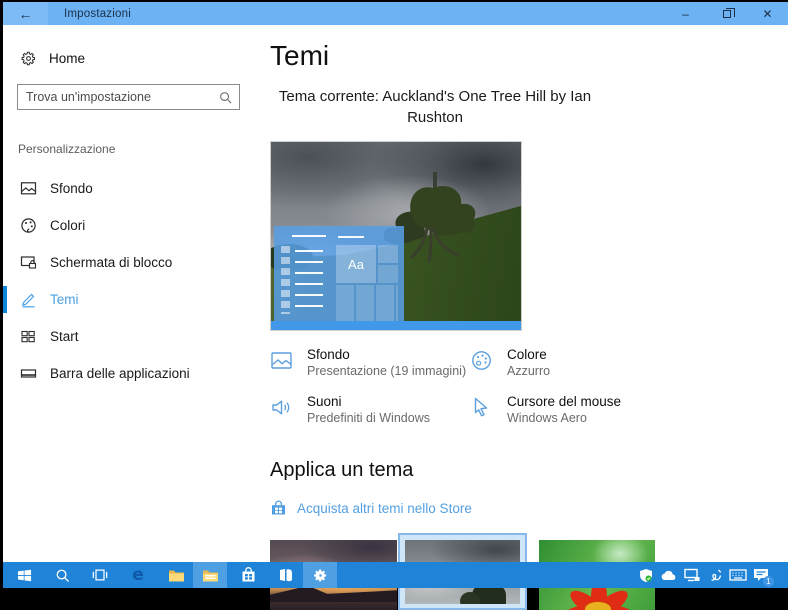 Image resolution: width=788 pixels, height=610 pixels. What do you see at coordinates (481, 407) in the screenshot?
I see `cursor-icon` at bounding box center [481, 407].